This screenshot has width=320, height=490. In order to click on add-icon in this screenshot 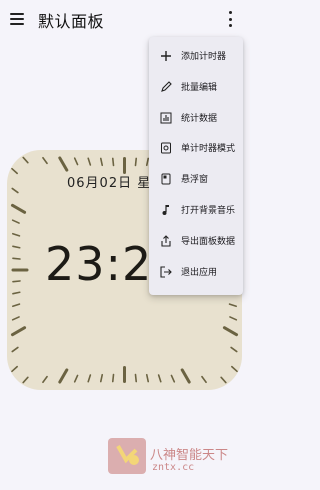, I will do `click(166, 56)`.